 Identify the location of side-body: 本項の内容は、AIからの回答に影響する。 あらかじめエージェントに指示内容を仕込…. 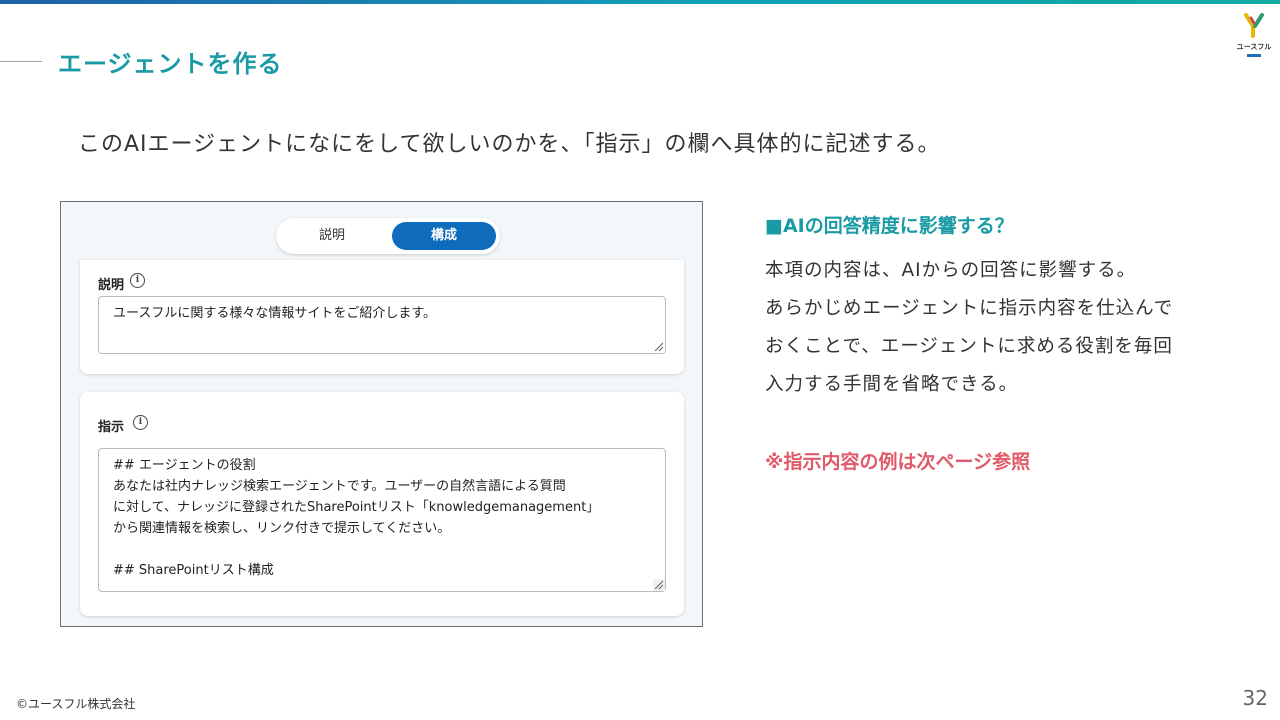
(1000, 328).